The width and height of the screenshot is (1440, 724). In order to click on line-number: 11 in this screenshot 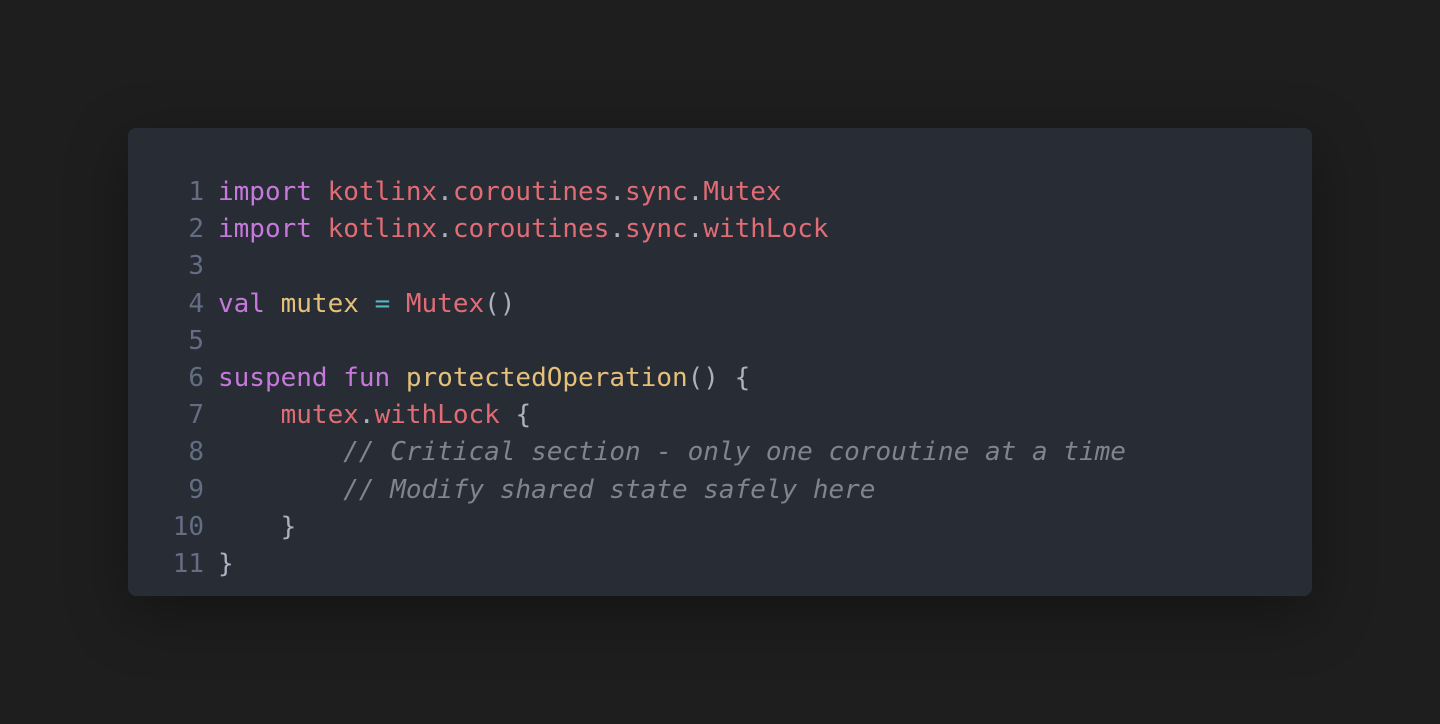, I will do `click(188, 563)`.